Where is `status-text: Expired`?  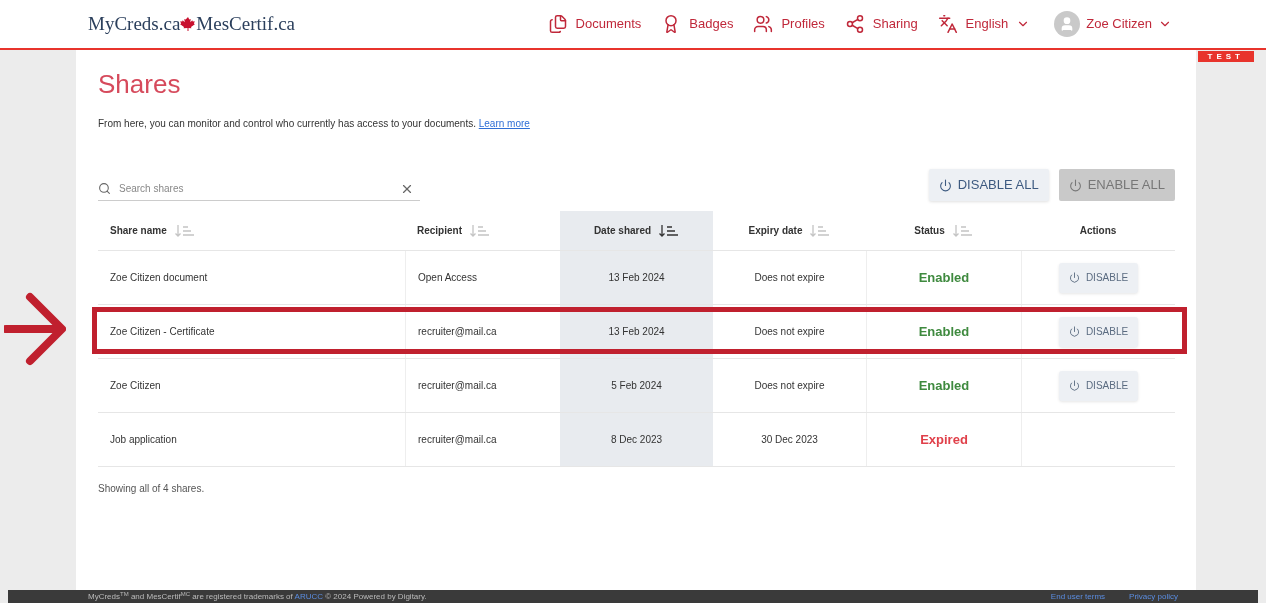
status-text: Expired is located at coordinates (944, 439).